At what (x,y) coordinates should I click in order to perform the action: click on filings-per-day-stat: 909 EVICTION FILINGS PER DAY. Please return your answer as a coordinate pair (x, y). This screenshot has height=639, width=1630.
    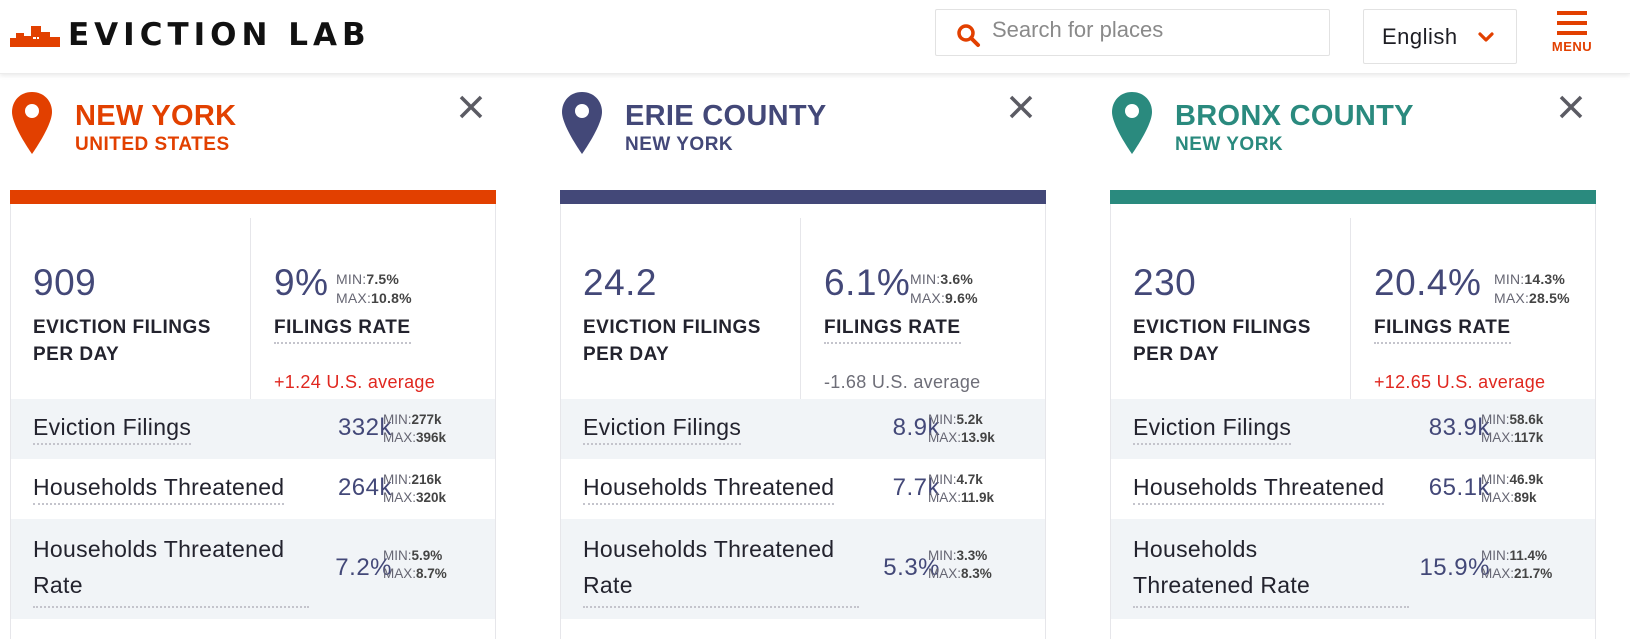
    Looking at the image, I should click on (131, 308).